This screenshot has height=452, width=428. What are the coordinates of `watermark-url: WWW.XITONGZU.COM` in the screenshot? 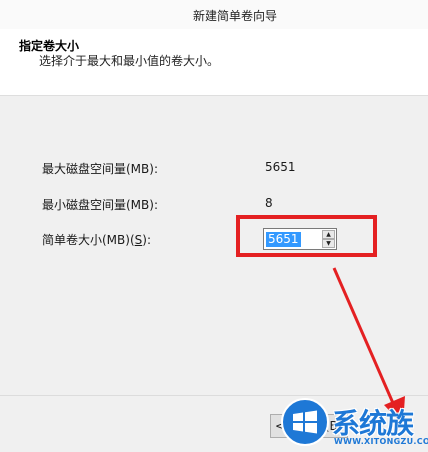 It's located at (381, 441).